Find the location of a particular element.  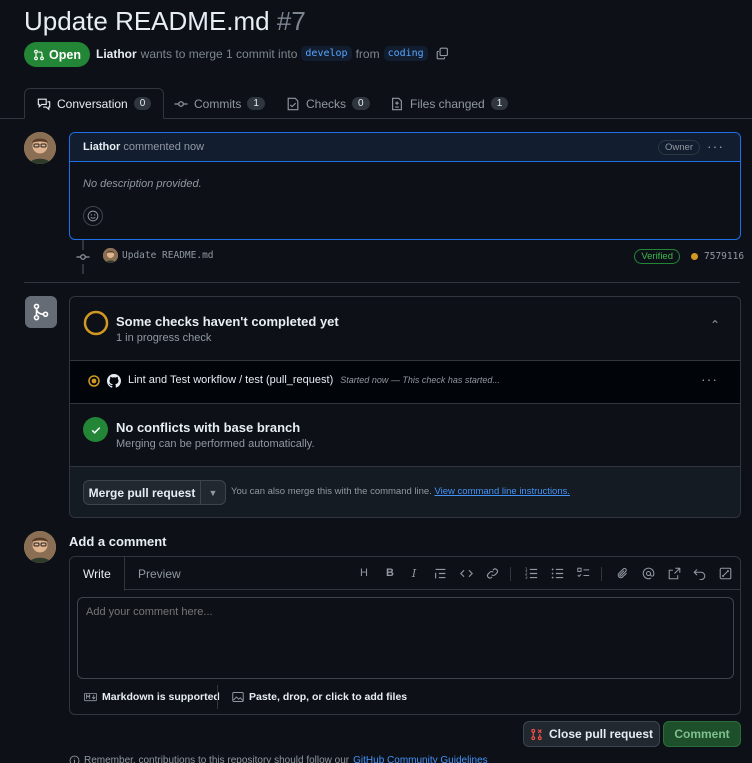

attach-icon is located at coordinates (622, 573).